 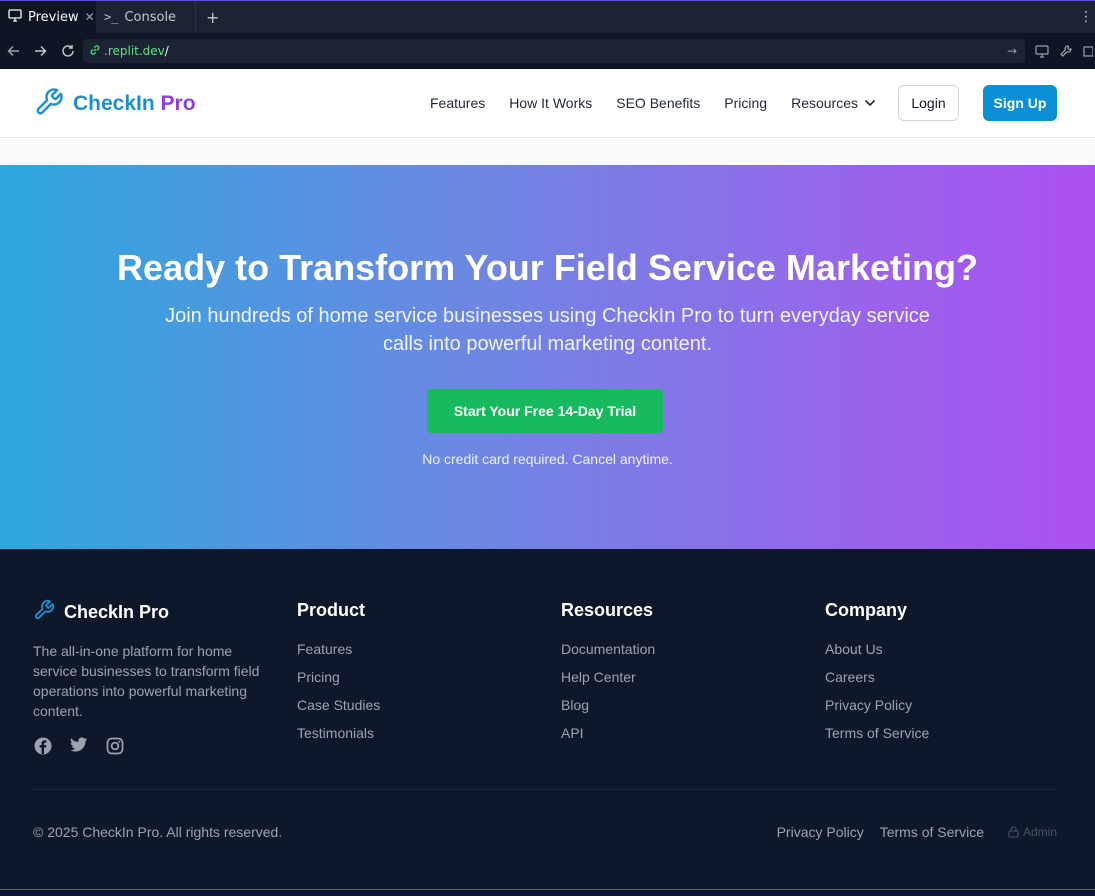 I want to click on footer-link-careers: Careers, so click(x=877, y=683).